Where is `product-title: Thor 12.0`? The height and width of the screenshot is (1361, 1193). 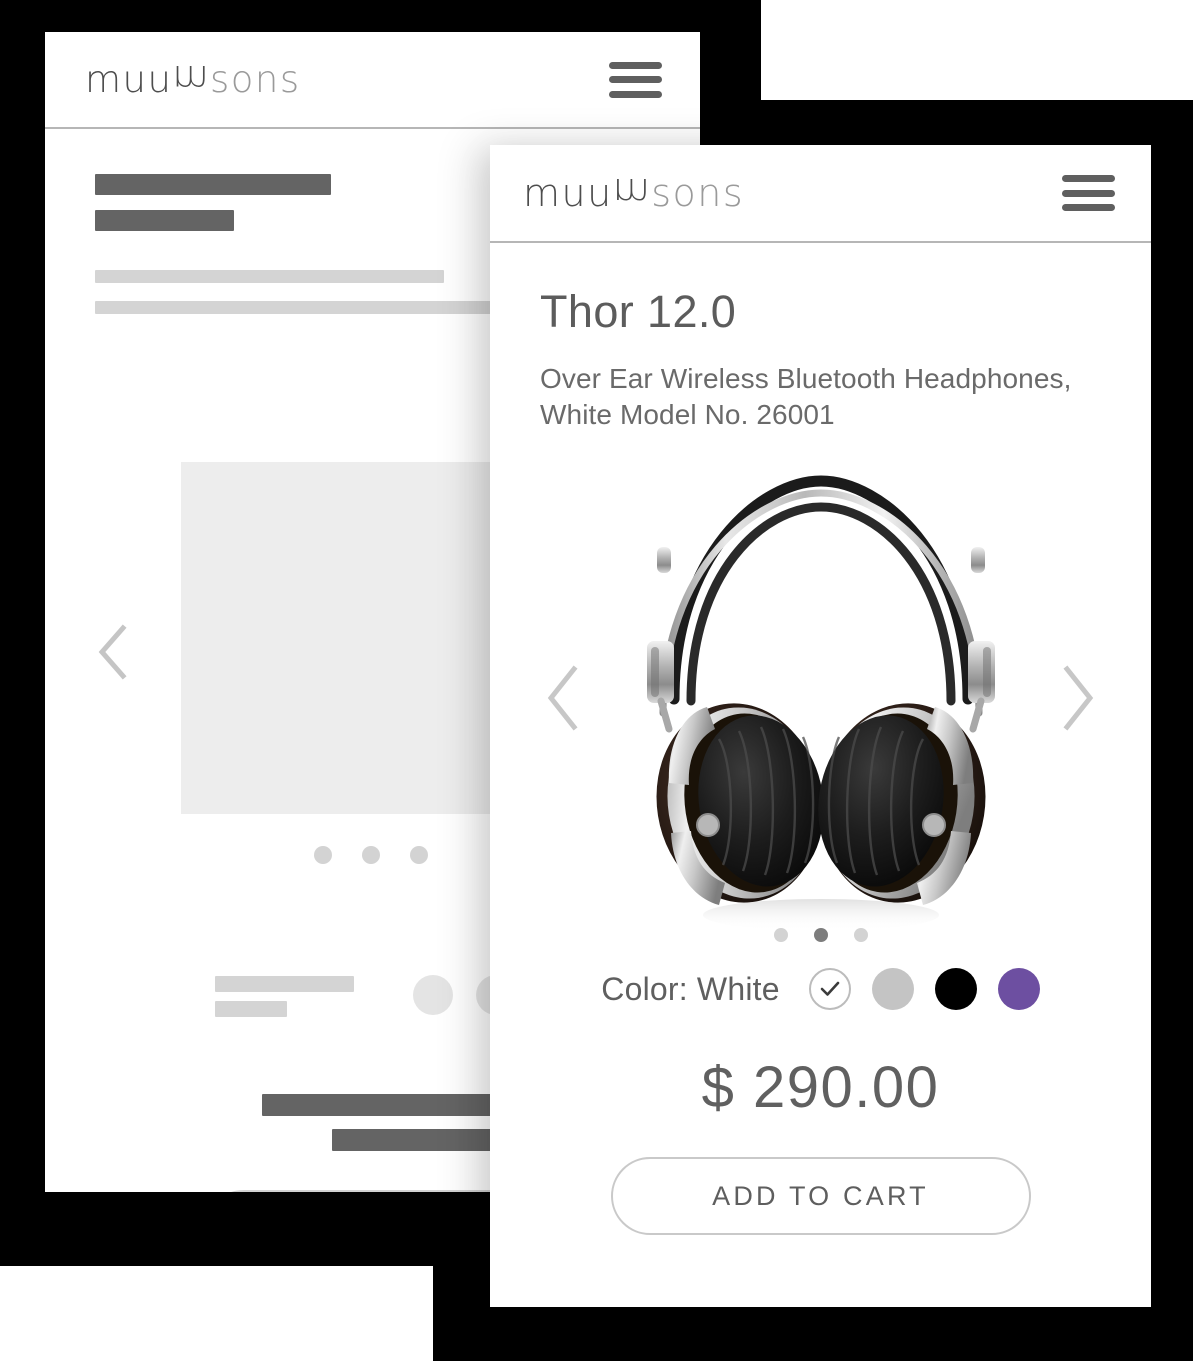
product-title: Thor 12.0 is located at coordinates (638, 311).